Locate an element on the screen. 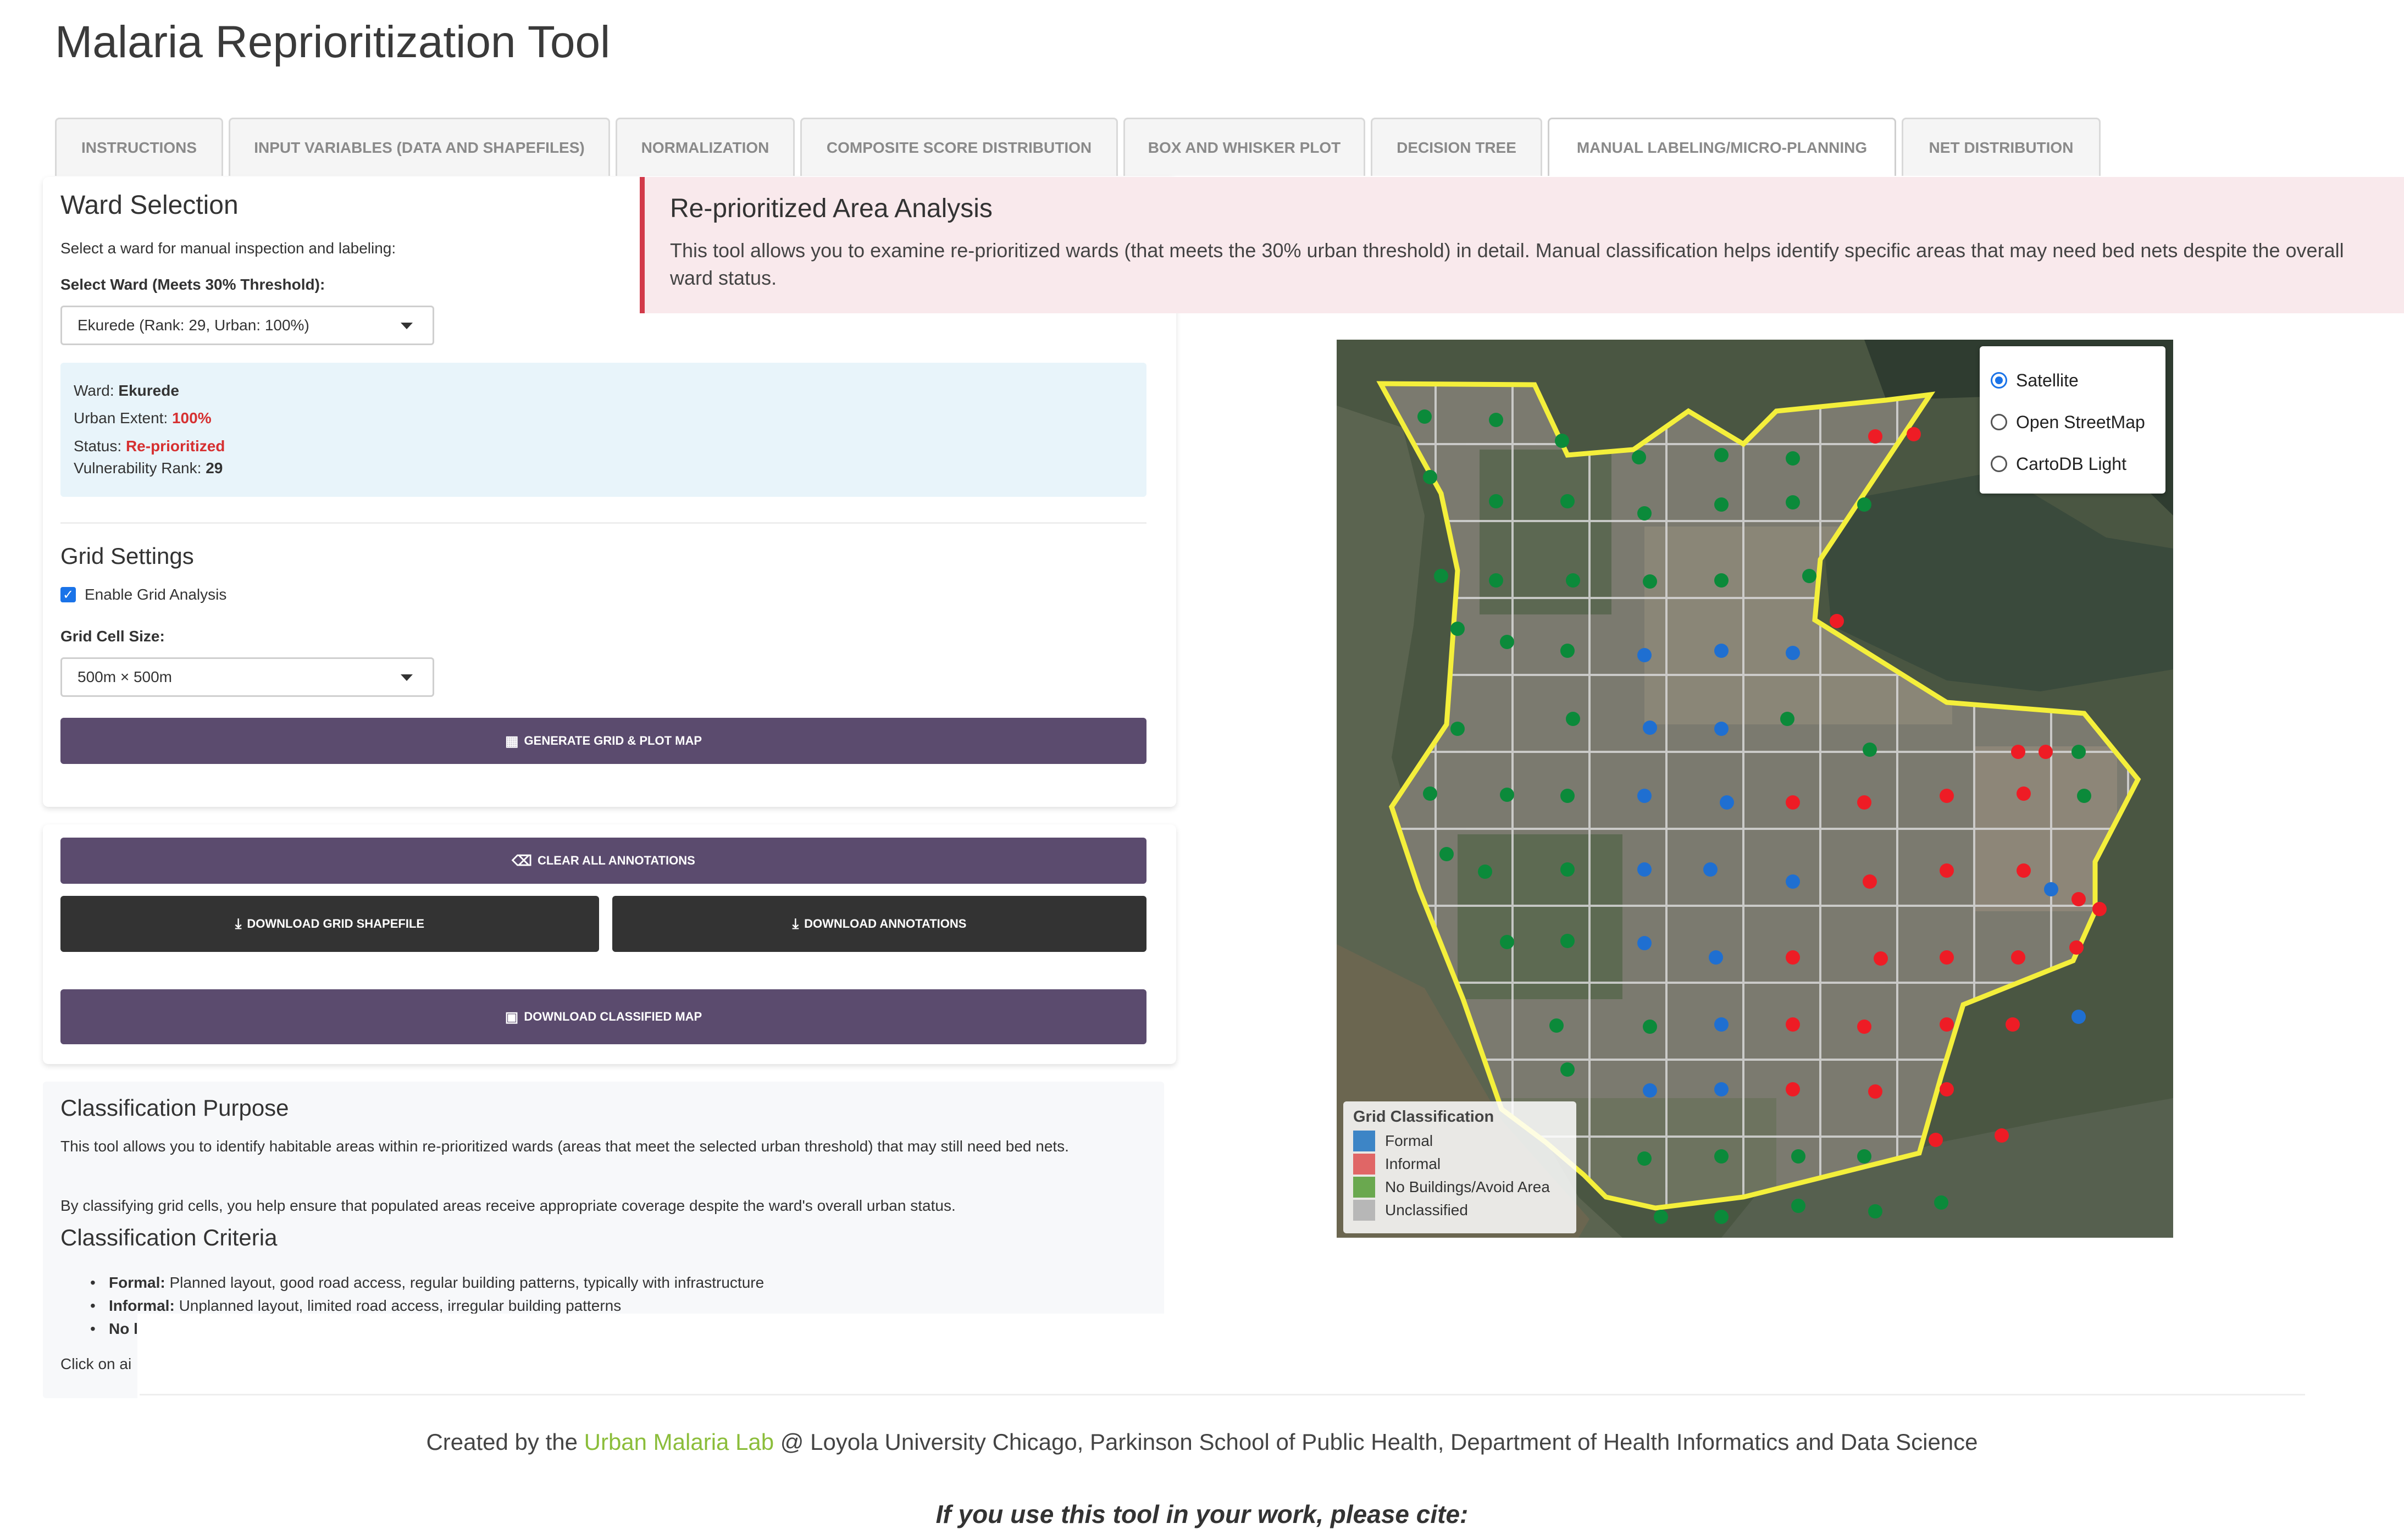 The width and height of the screenshot is (2404, 1540). satellite-radio is located at coordinates (1999, 380).